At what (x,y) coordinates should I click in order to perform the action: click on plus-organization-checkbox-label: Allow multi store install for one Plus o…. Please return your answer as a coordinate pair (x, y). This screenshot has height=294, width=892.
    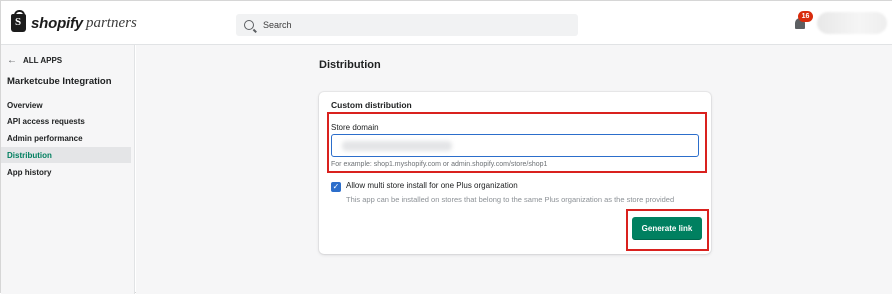
    Looking at the image, I should click on (432, 185).